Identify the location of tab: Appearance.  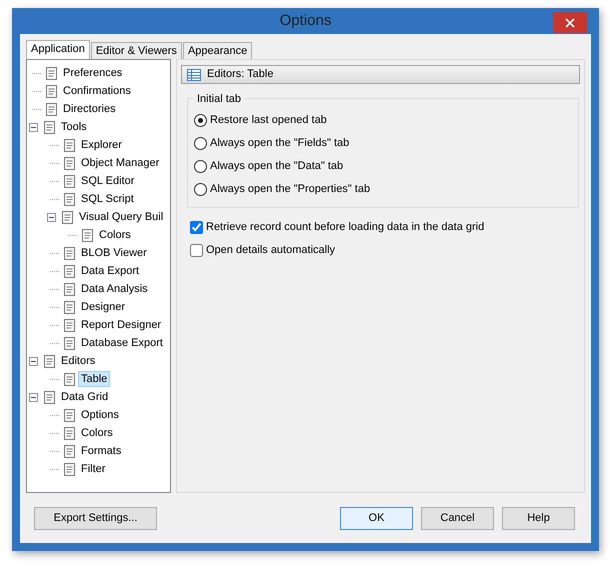
(217, 50).